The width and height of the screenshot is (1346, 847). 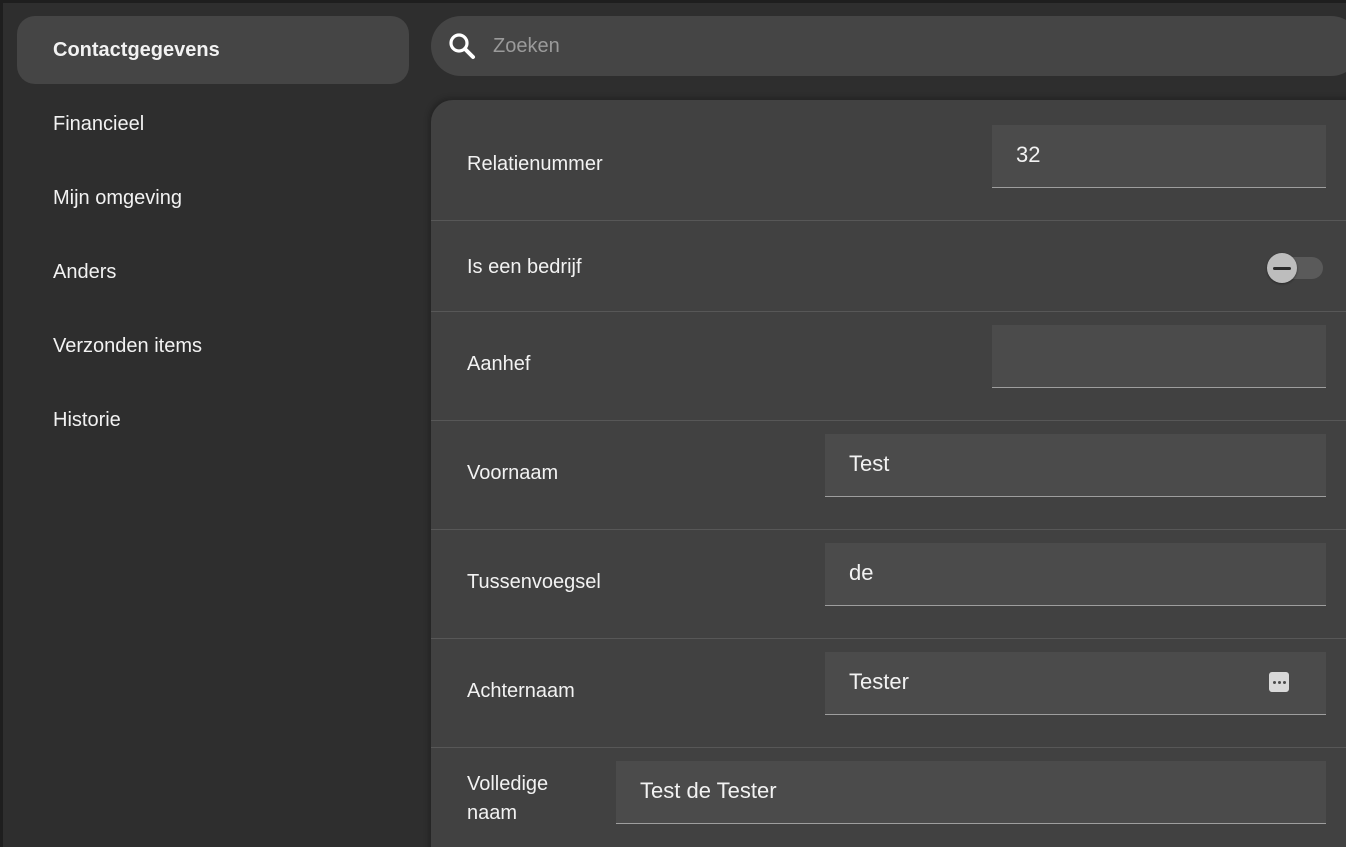 I want to click on achternaam-value: Tester, so click(x=879, y=681).